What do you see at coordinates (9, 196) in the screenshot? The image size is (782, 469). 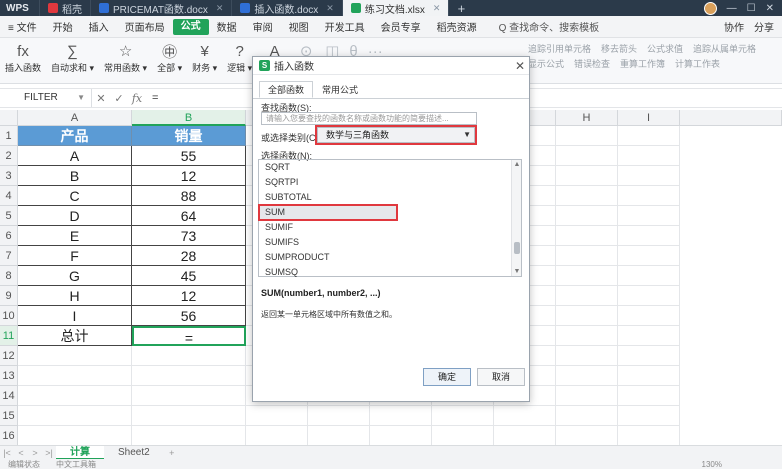 I see `row-header: 4` at bounding box center [9, 196].